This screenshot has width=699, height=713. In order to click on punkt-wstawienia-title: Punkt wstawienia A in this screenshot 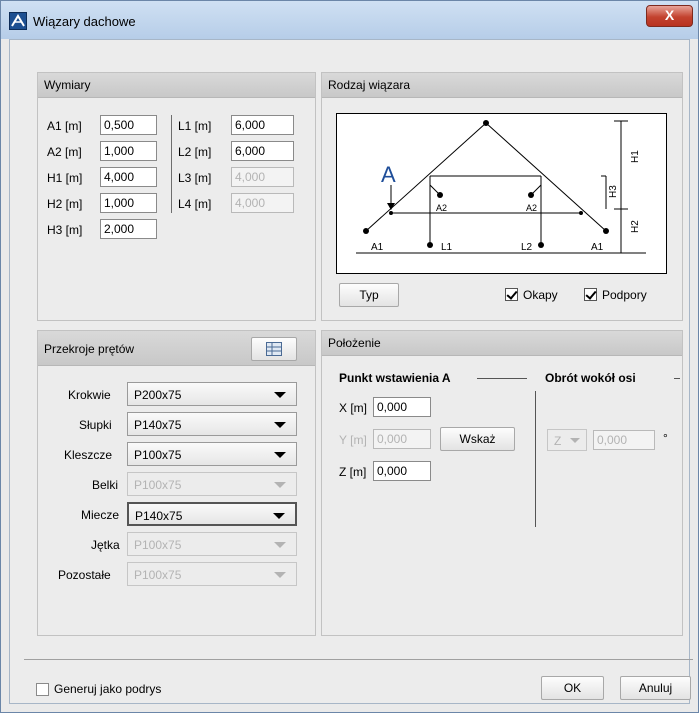, I will do `click(395, 378)`.